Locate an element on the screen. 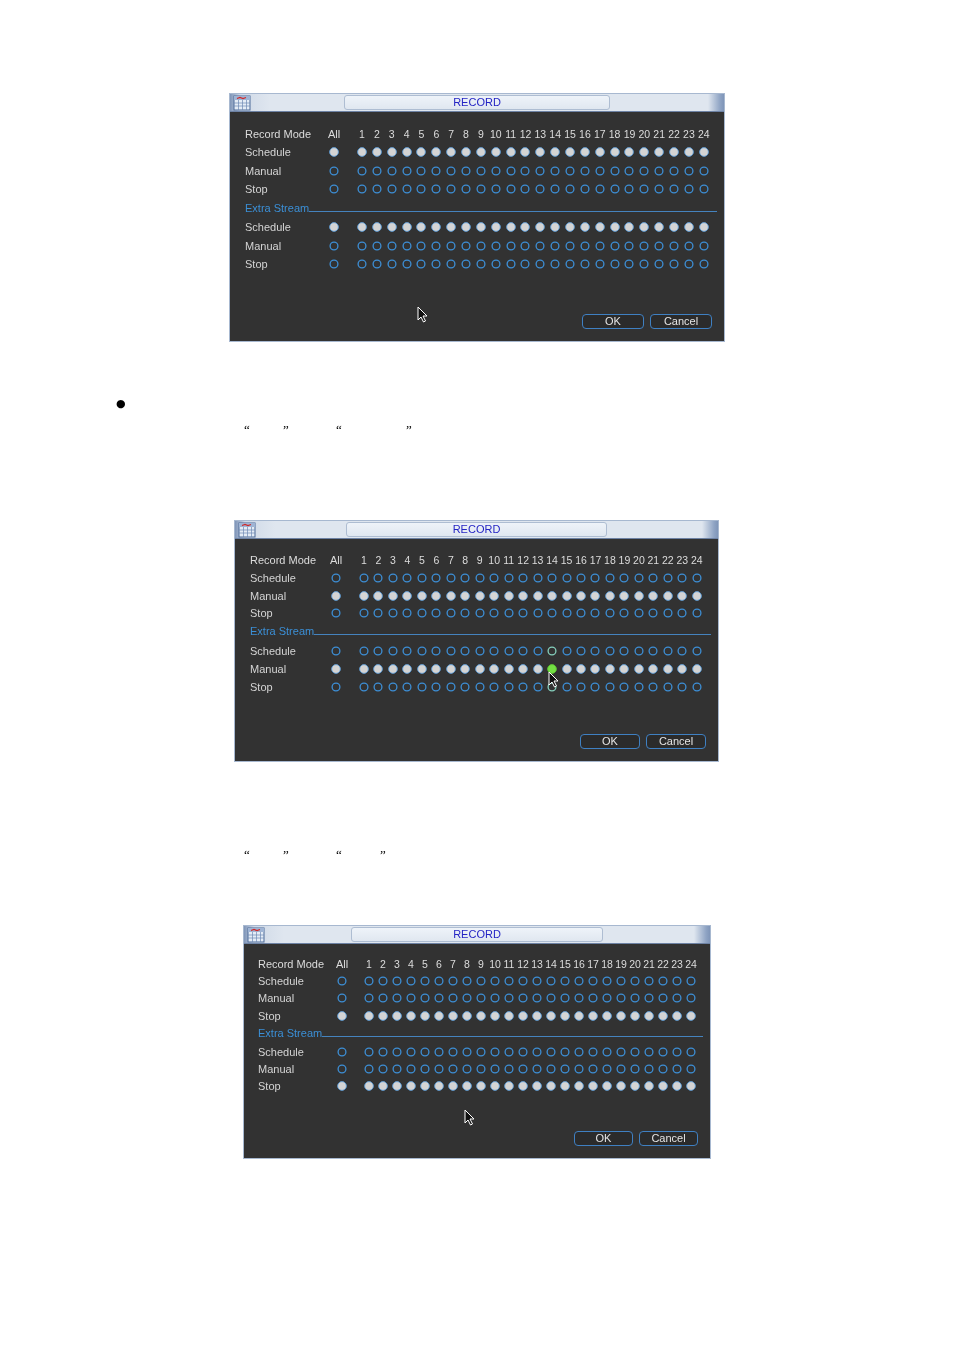 The image size is (954, 1350). channel-number: 8 is located at coordinates (467, 964).